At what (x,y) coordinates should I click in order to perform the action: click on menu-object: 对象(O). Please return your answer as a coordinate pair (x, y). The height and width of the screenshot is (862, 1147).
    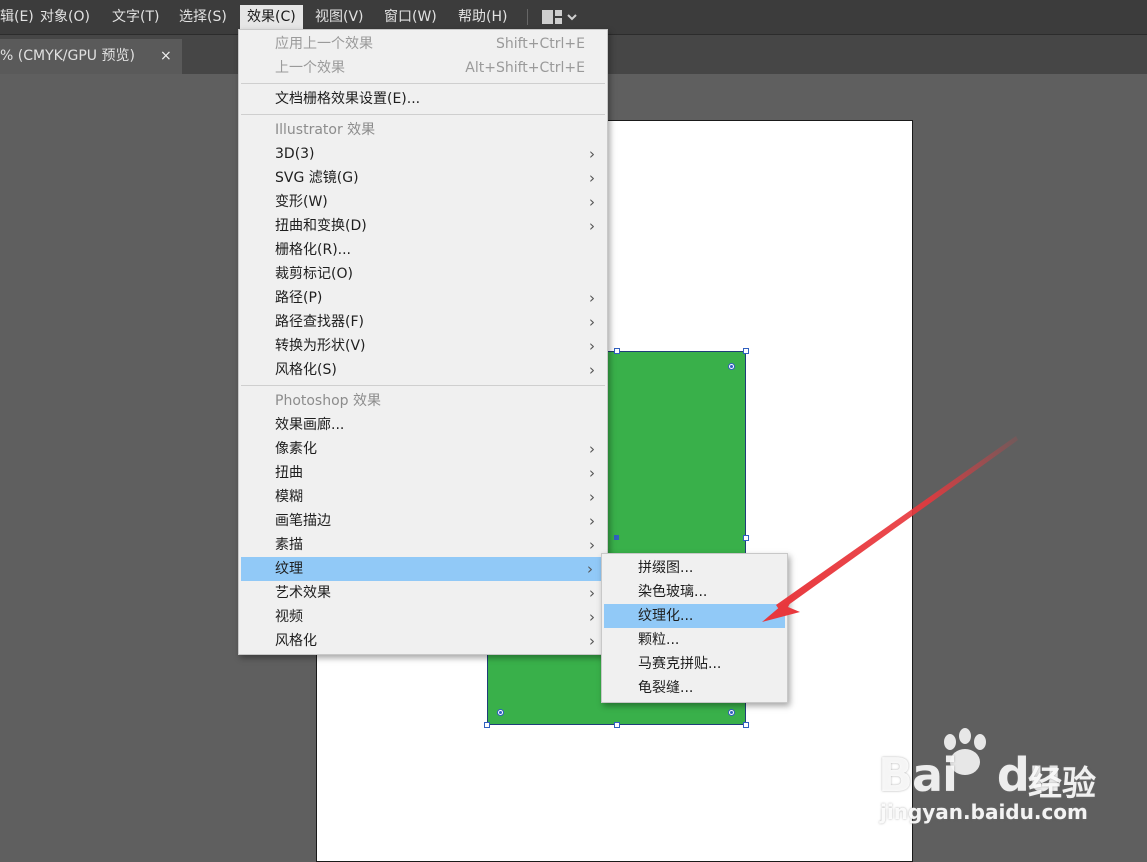
    Looking at the image, I should click on (65, 17).